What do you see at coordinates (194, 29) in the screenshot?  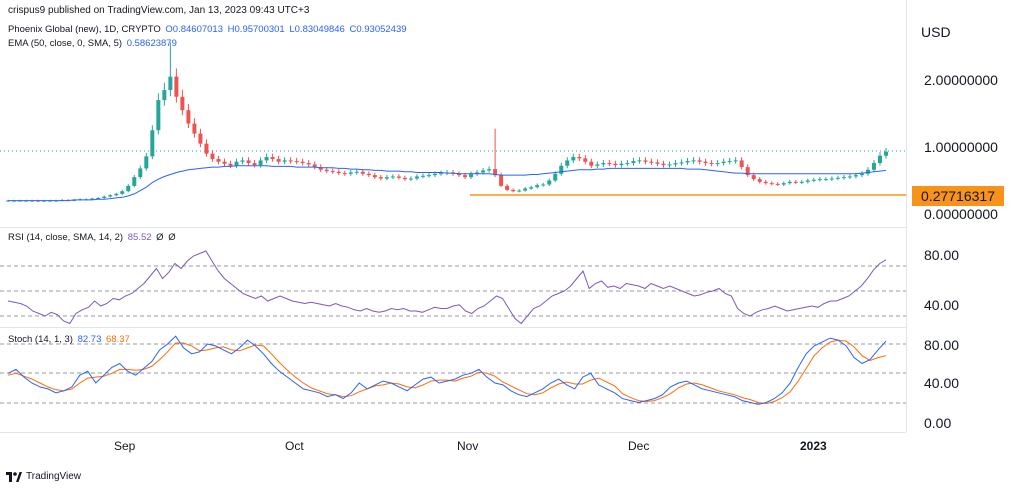 I see `open-value: O0.84607013` at bounding box center [194, 29].